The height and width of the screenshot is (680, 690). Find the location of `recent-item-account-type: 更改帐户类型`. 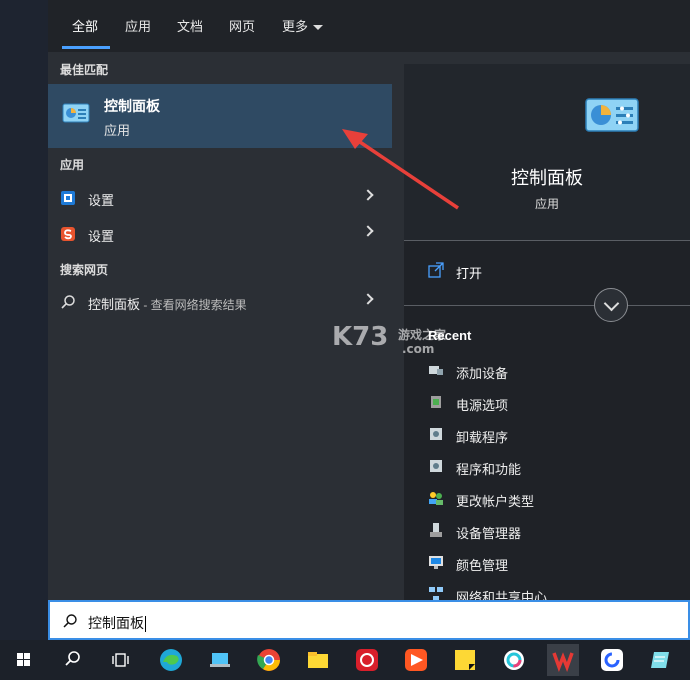

recent-item-account-type: 更改帐户类型 is located at coordinates (547, 498).